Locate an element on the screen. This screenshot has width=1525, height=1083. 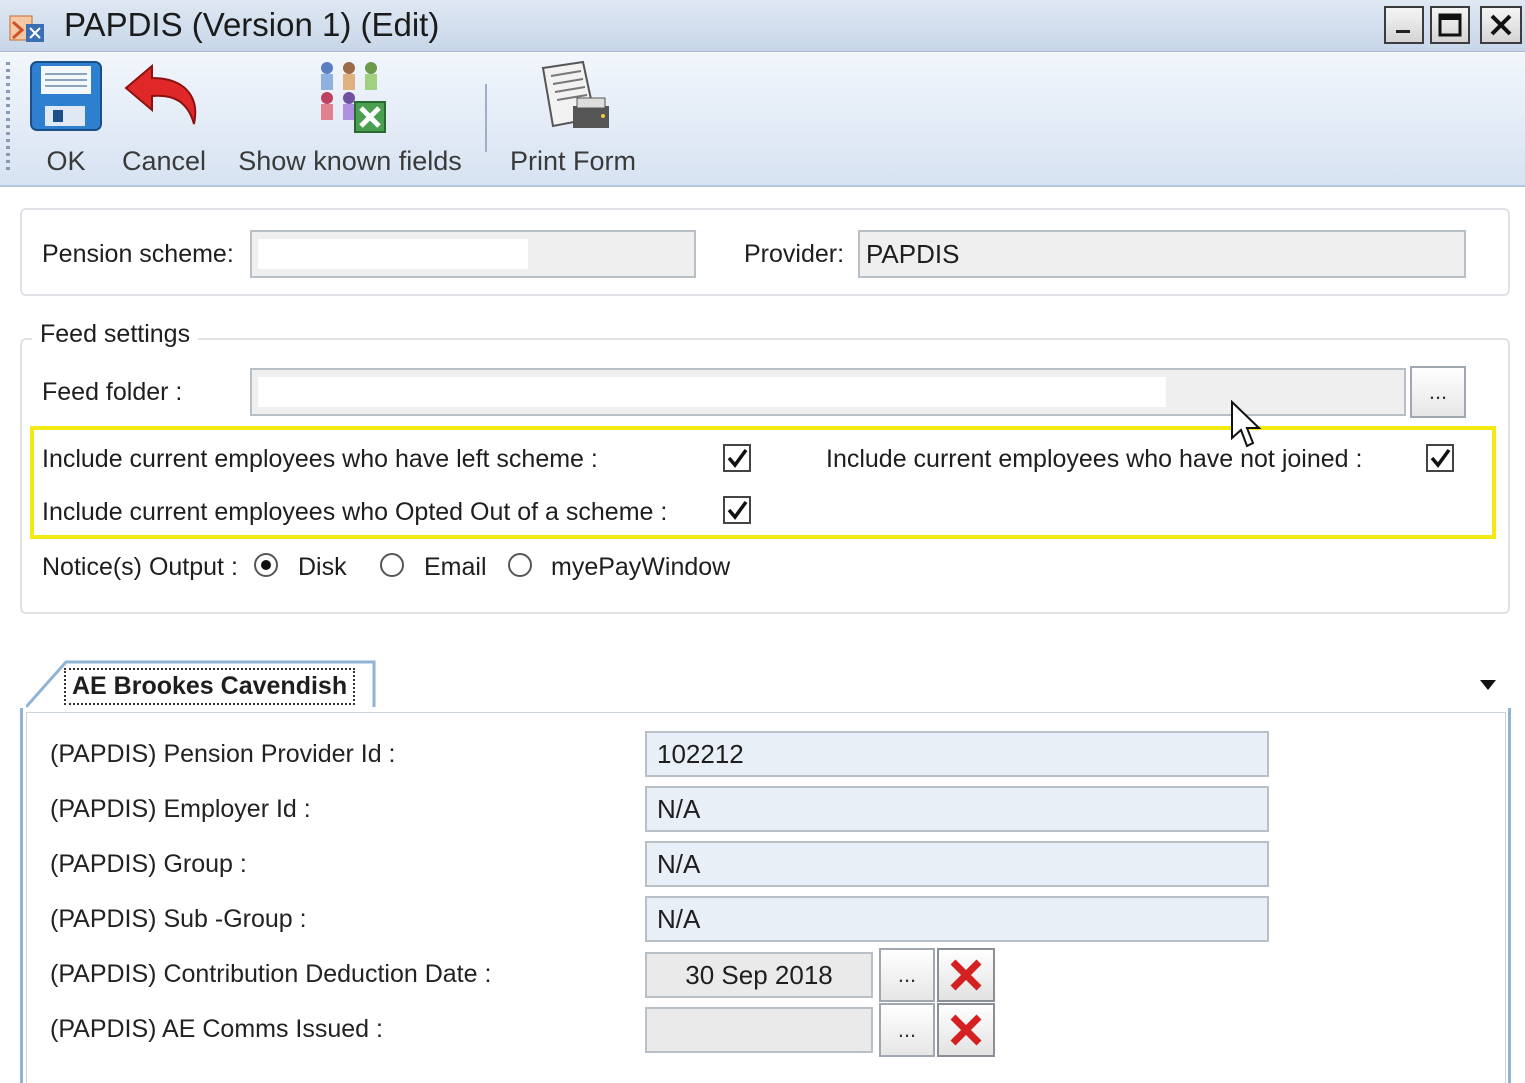
print-form-label: Print Form is located at coordinates (572, 161).